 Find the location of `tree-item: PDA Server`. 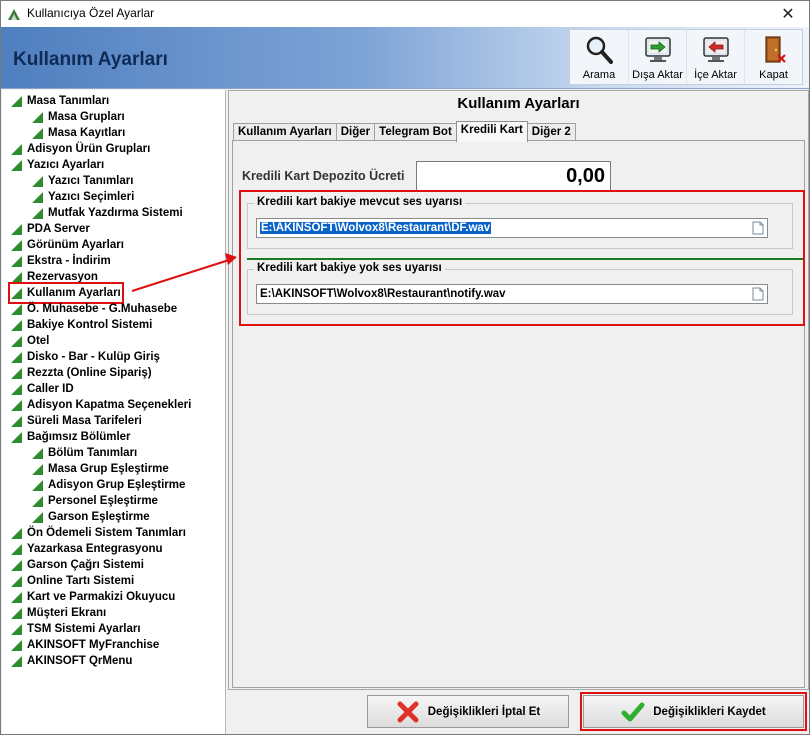

tree-item: PDA Server is located at coordinates (50, 229).